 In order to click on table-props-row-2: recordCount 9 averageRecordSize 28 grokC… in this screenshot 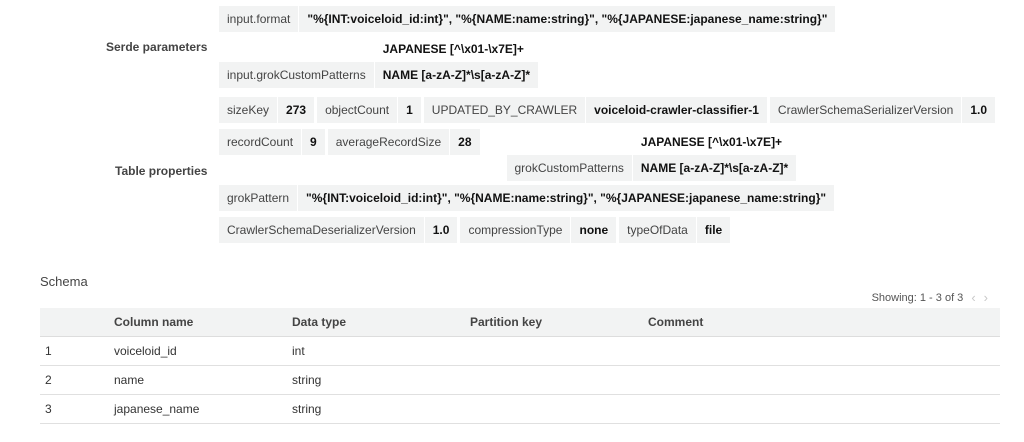, I will do `click(508, 155)`.